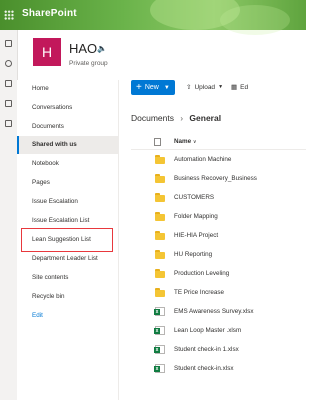 The width and height of the screenshot is (320, 400). I want to click on nav-item-notebook: Notebook, so click(45, 163).